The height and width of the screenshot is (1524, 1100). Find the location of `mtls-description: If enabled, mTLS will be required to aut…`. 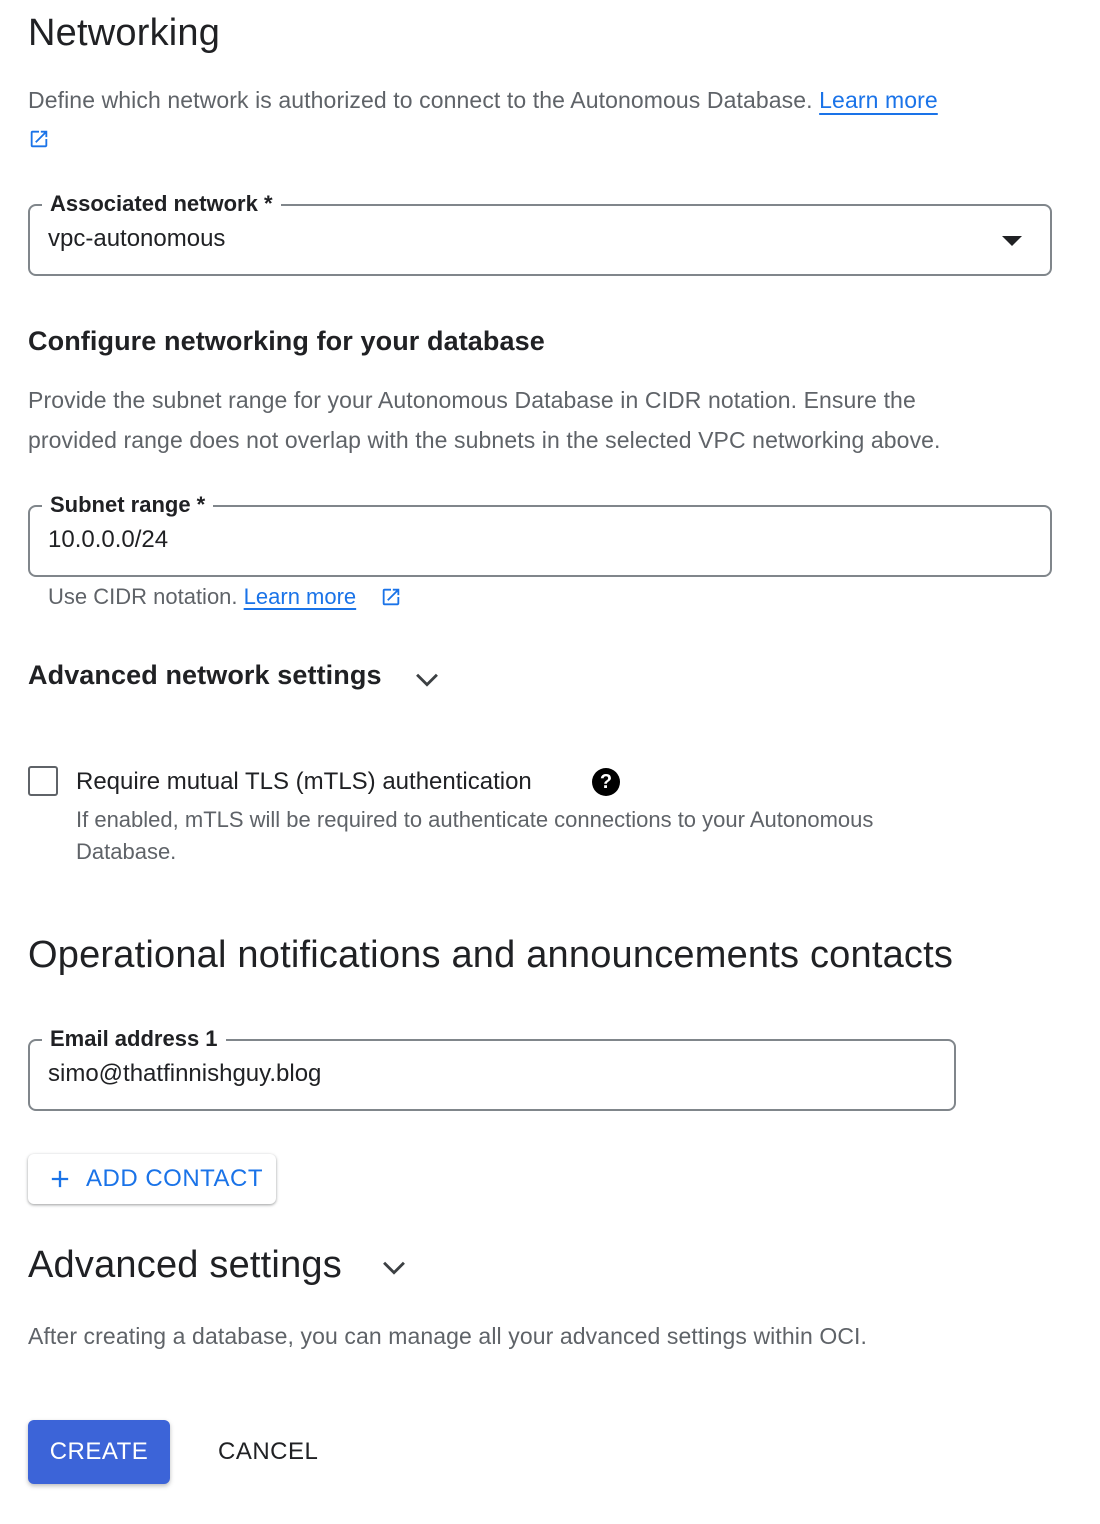

mtls-description: If enabled, mTLS will be required to aut… is located at coordinates (474, 836).